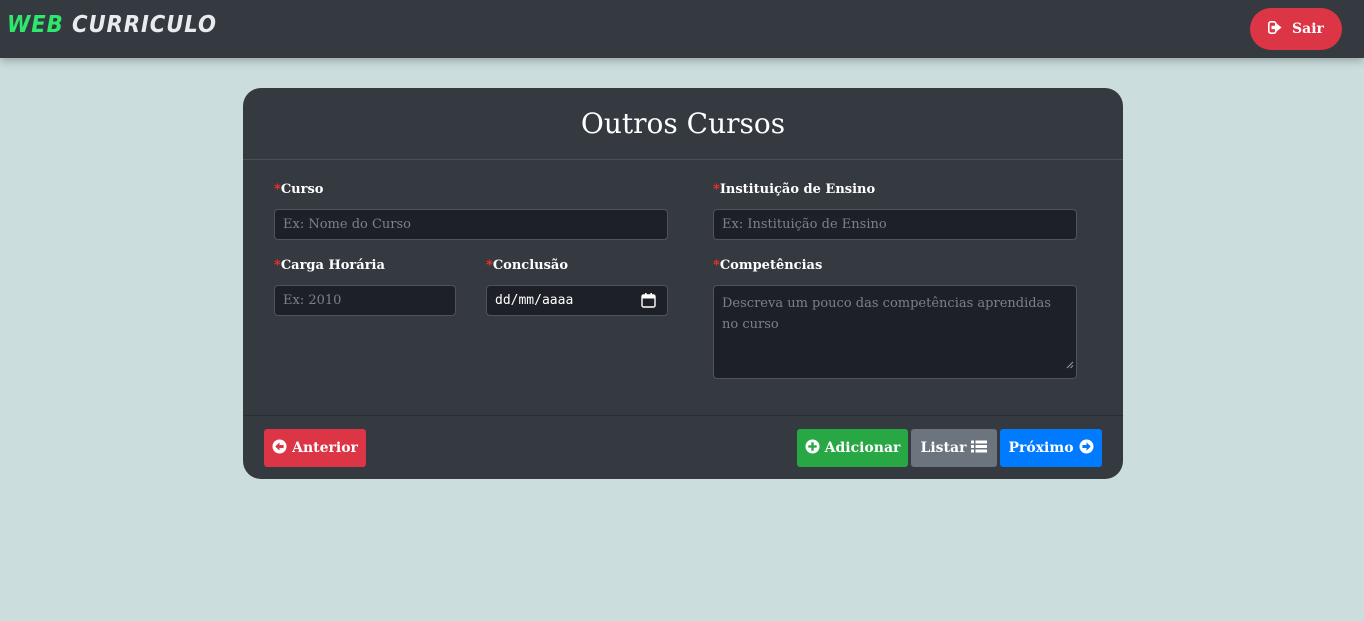 This screenshot has height=621, width=1364. What do you see at coordinates (895, 224) in the screenshot?
I see `instituicao-input: Ex: Instituição de Ensino` at bounding box center [895, 224].